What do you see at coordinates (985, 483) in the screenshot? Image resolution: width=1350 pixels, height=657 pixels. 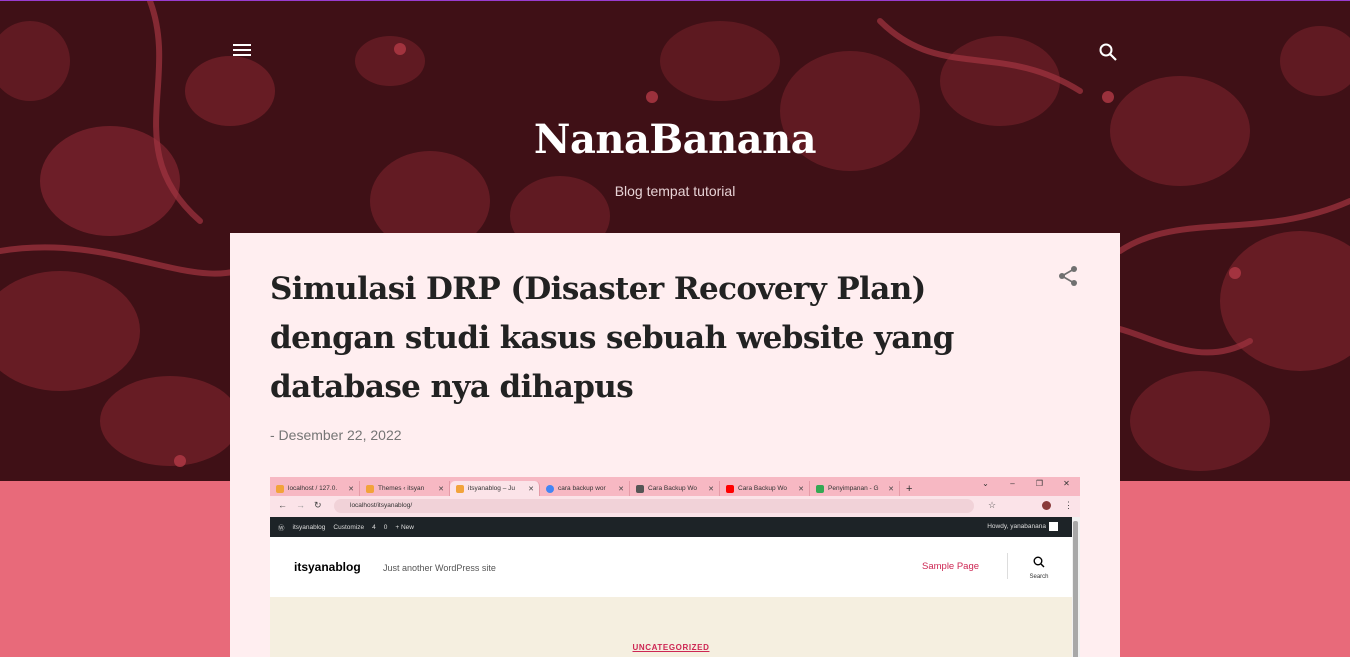 I see `chevron-down-icon: ⌄` at bounding box center [985, 483].